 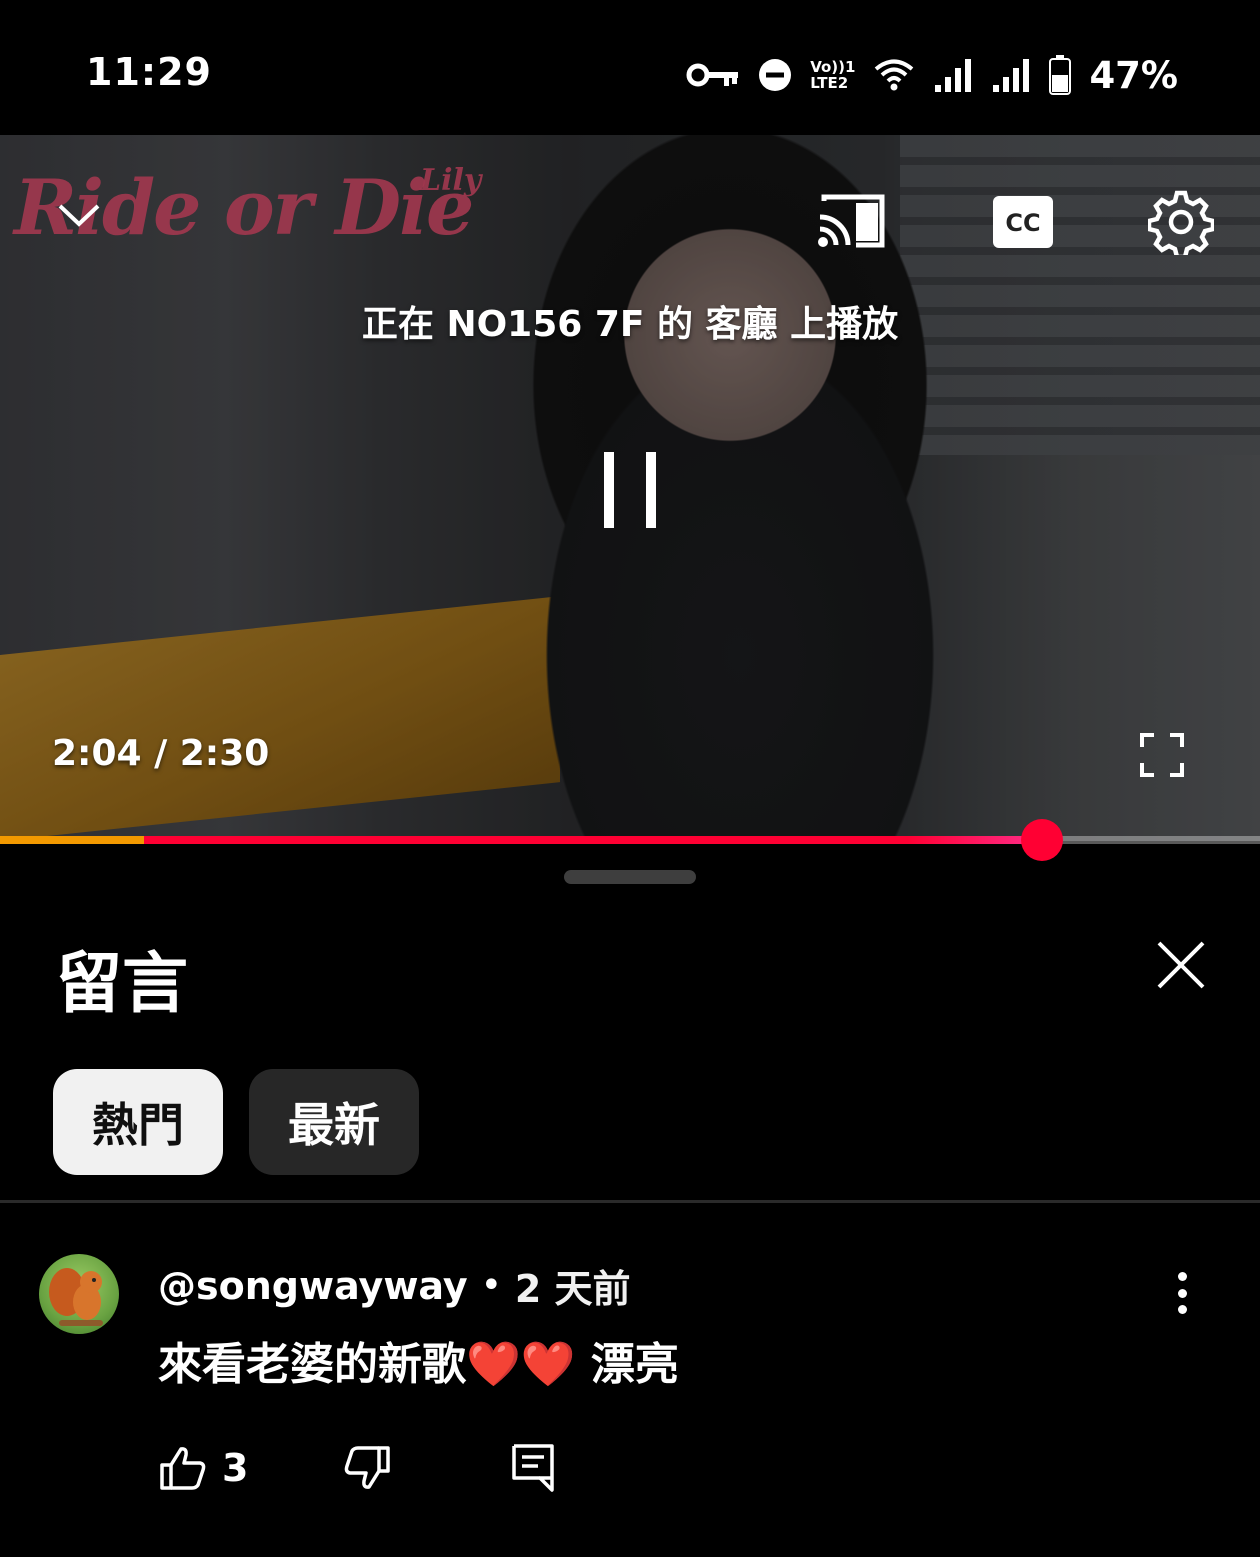 I want to click on status-time: 11:29, so click(x=149, y=72).